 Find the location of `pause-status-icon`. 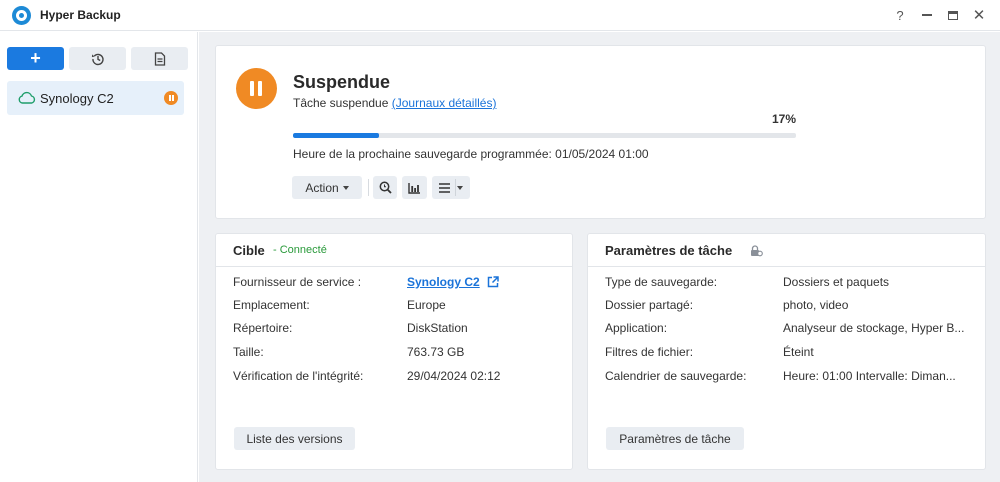

pause-status-icon is located at coordinates (256, 88).